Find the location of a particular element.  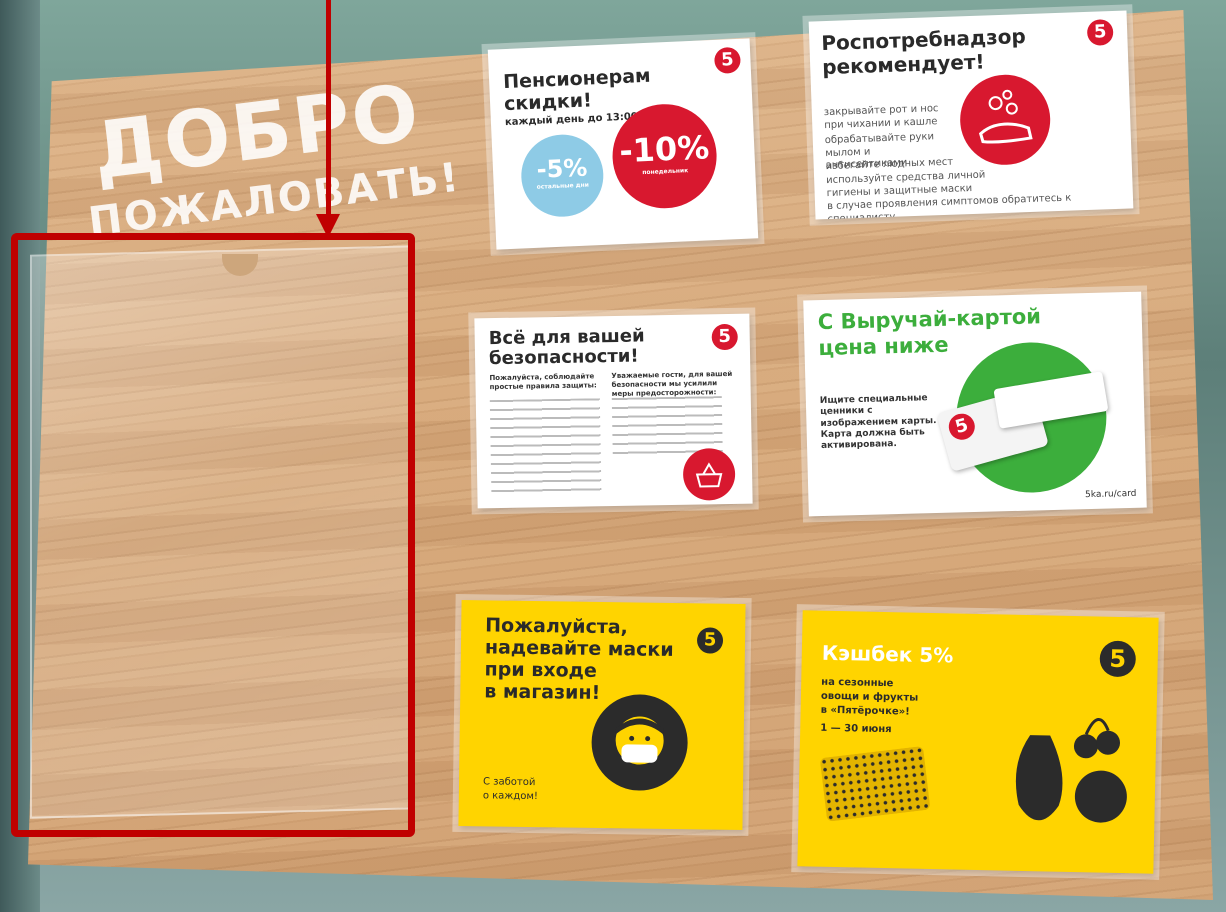

poster-title-line4: в магазин! is located at coordinates (542, 692).